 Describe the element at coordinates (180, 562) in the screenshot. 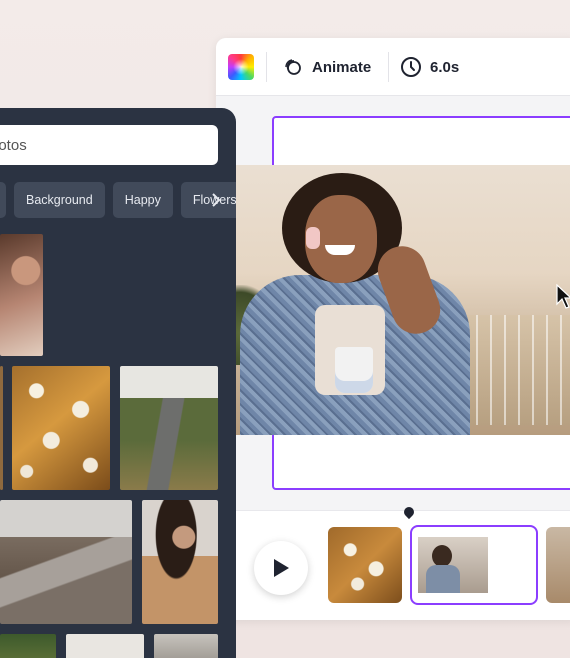

I see `photo-tile-woman` at that location.